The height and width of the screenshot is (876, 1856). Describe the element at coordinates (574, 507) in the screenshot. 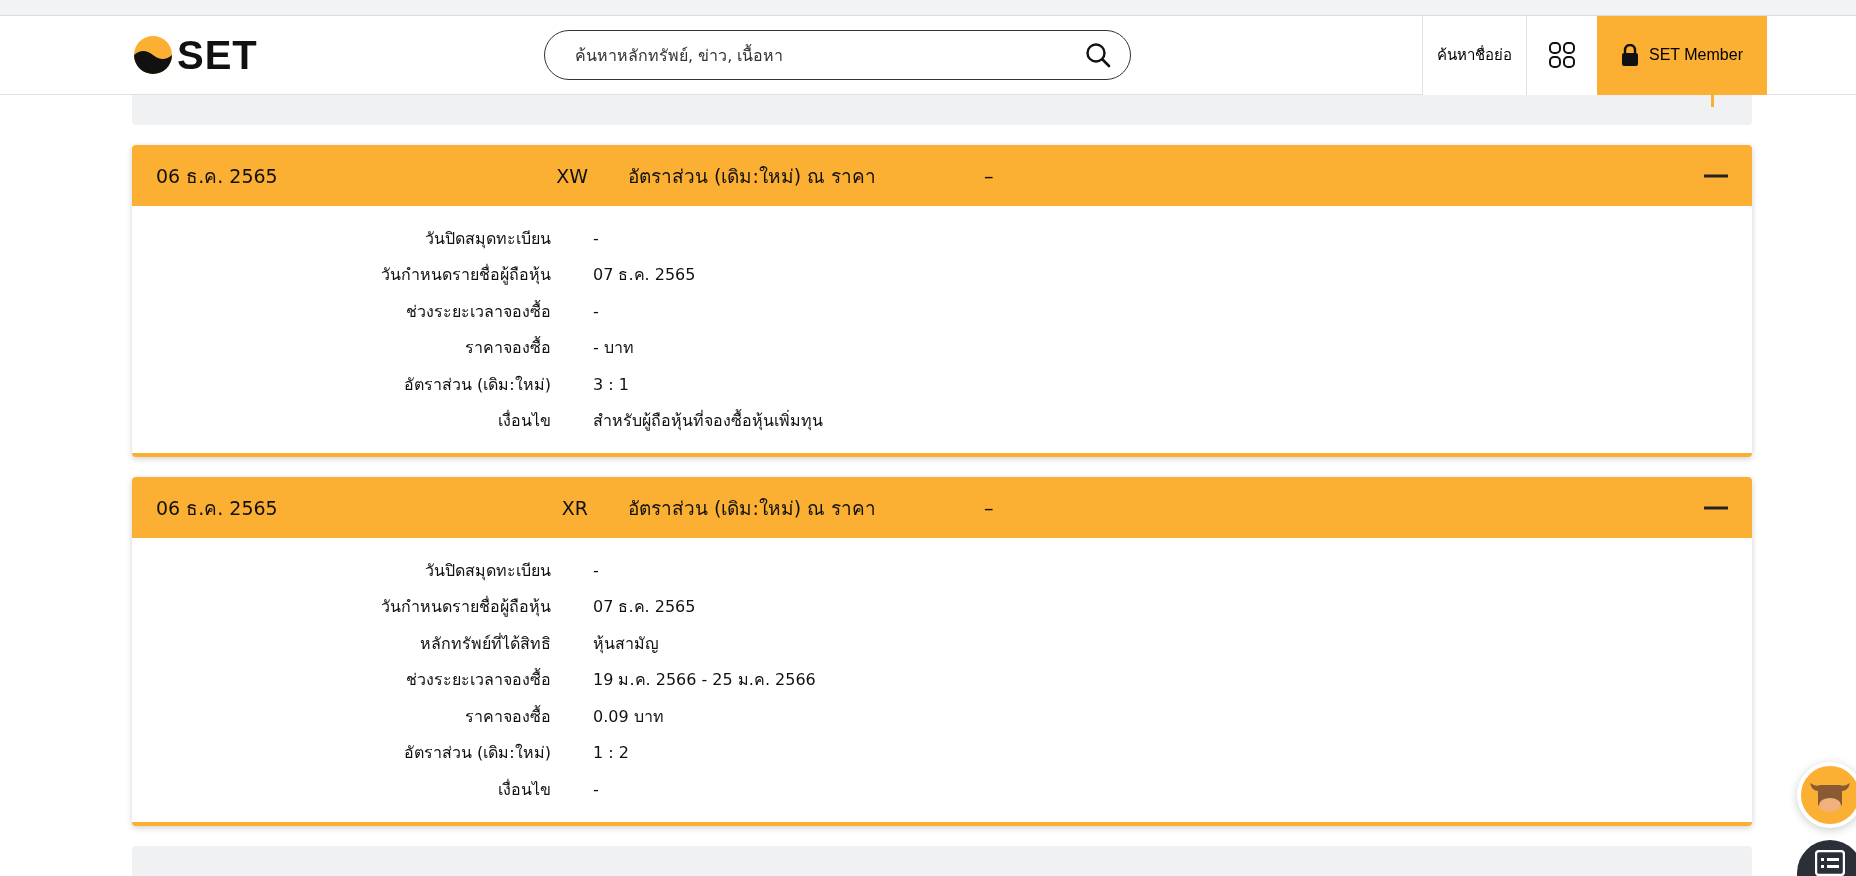

I see `event-code: XR` at that location.